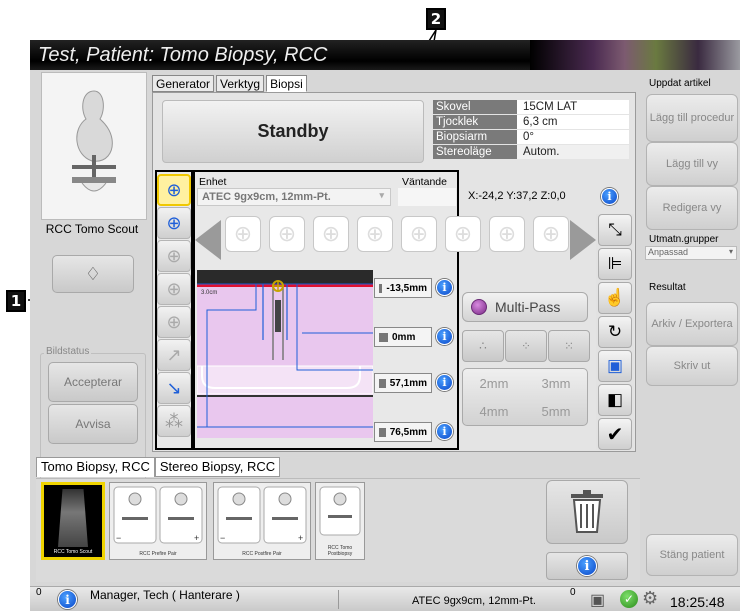  I want to click on needle-down-button: ↘, so click(174, 388).